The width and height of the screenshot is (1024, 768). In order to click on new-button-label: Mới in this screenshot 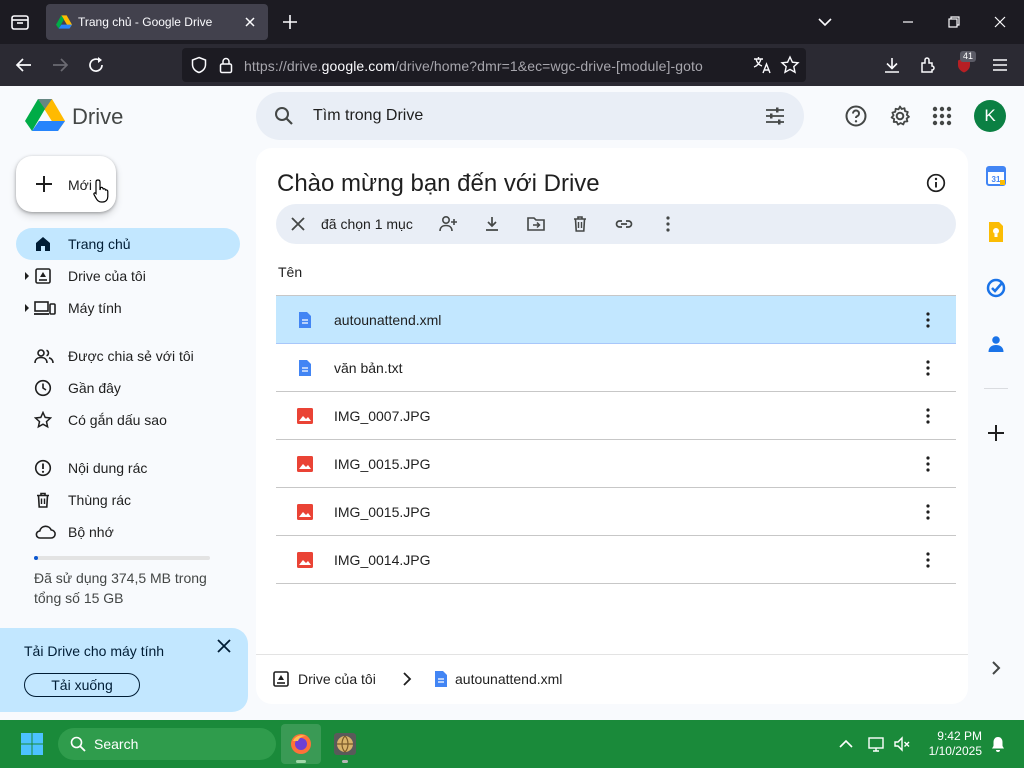, I will do `click(80, 185)`.